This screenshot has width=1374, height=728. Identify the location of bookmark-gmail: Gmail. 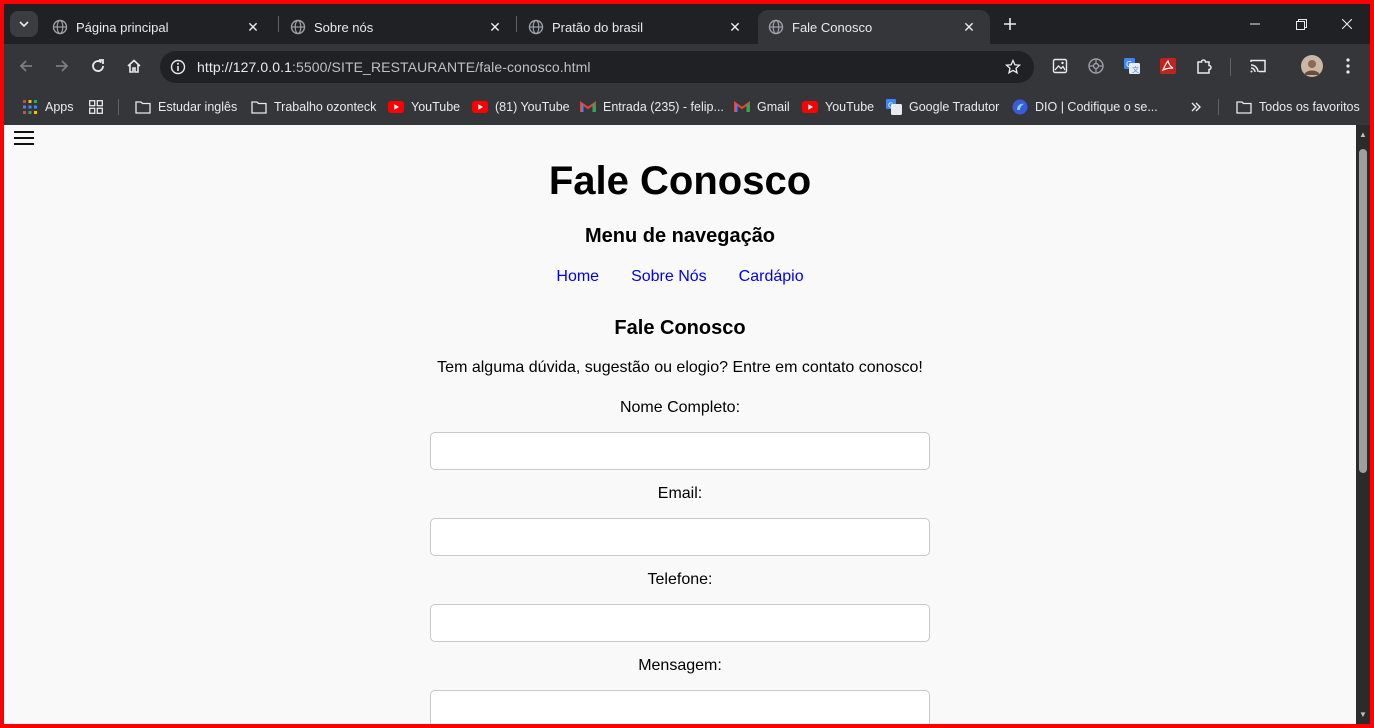
(762, 107).